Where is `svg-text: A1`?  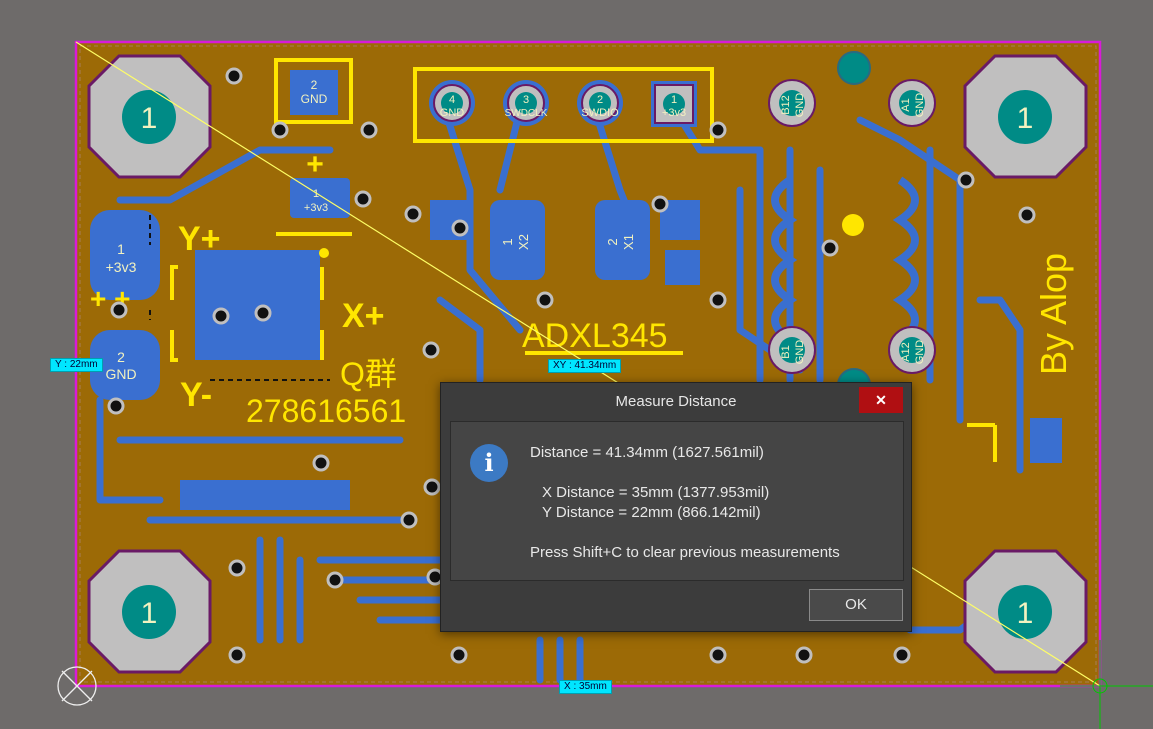 svg-text: A1 is located at coordinates (906, 104).